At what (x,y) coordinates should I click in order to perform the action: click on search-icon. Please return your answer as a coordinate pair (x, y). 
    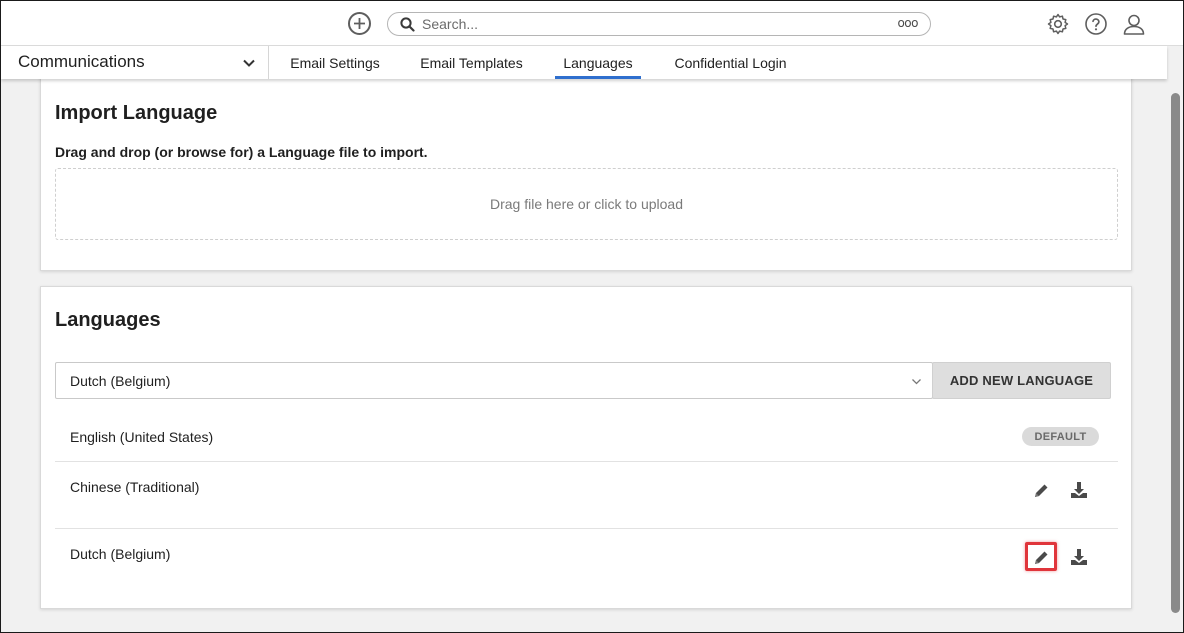
    Looking at the image, I should click on (407, 24).